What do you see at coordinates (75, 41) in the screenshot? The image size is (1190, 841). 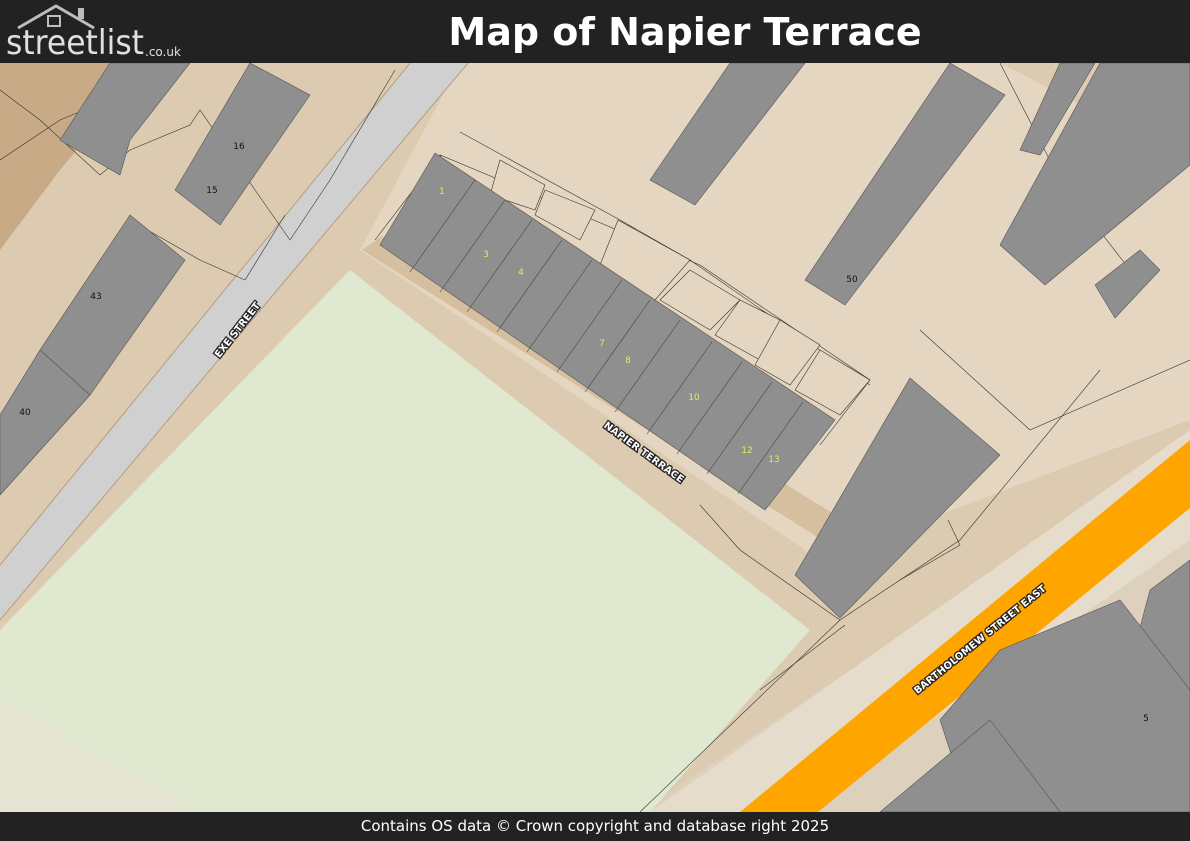 I see `logo-wordmark: streetlist` at bounding box center [75, 41].